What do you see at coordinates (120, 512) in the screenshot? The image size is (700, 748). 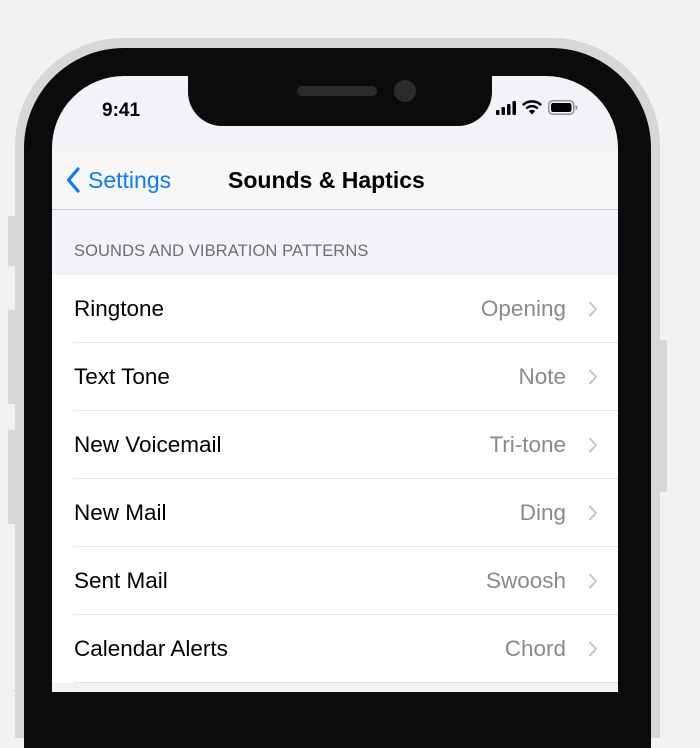 I see `setting-label: New Mail` at bounding box center [120, 512].